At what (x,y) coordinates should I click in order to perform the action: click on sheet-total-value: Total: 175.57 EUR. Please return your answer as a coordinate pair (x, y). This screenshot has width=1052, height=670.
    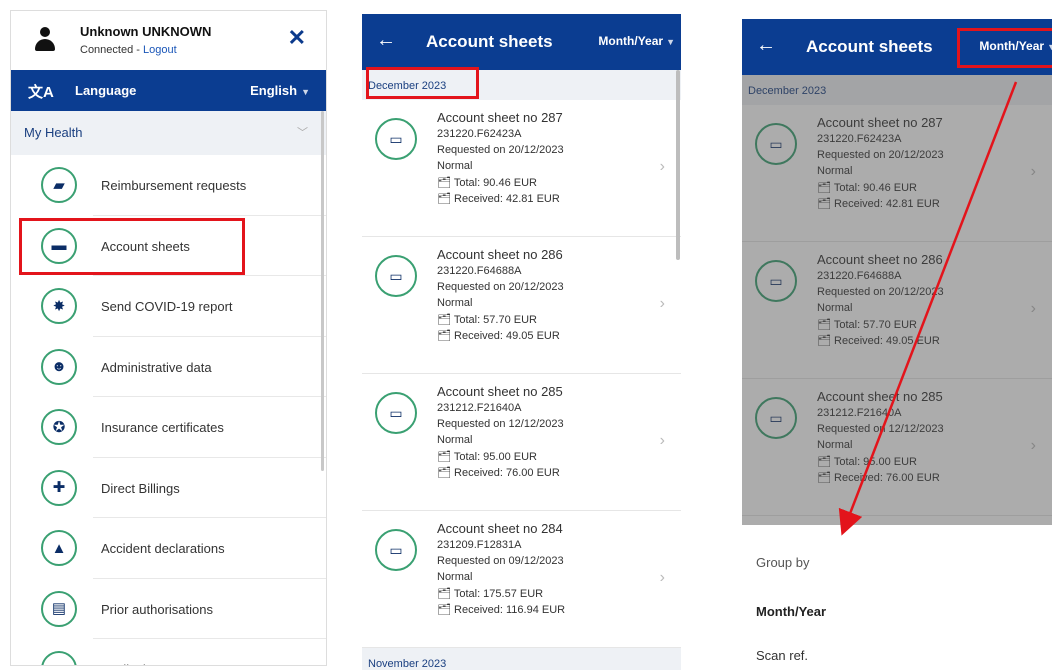
    Looking at the image, I should click on (498, 594).